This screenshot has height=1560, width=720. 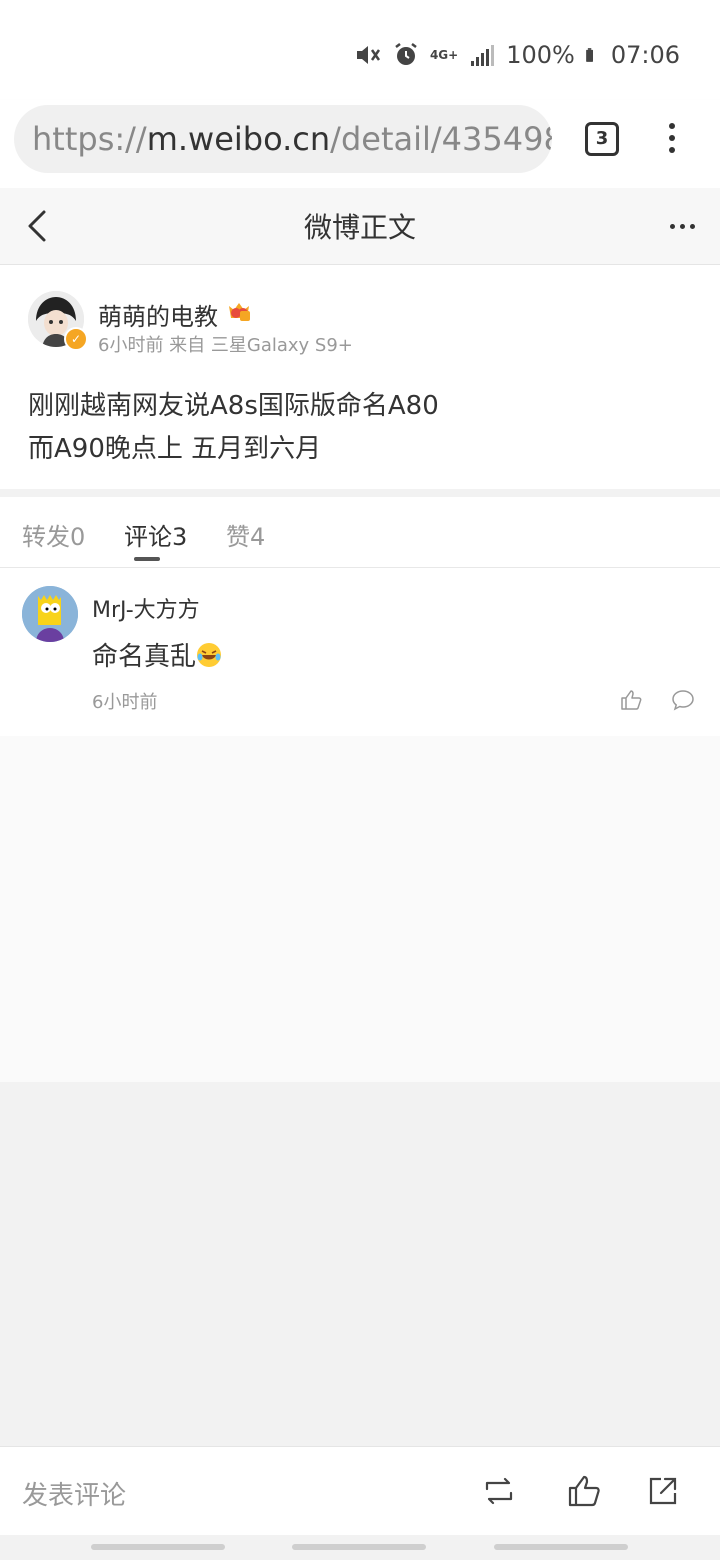 I want to click on status-bar: 4G+ 100% 07:06, so click(x=360, y=50).